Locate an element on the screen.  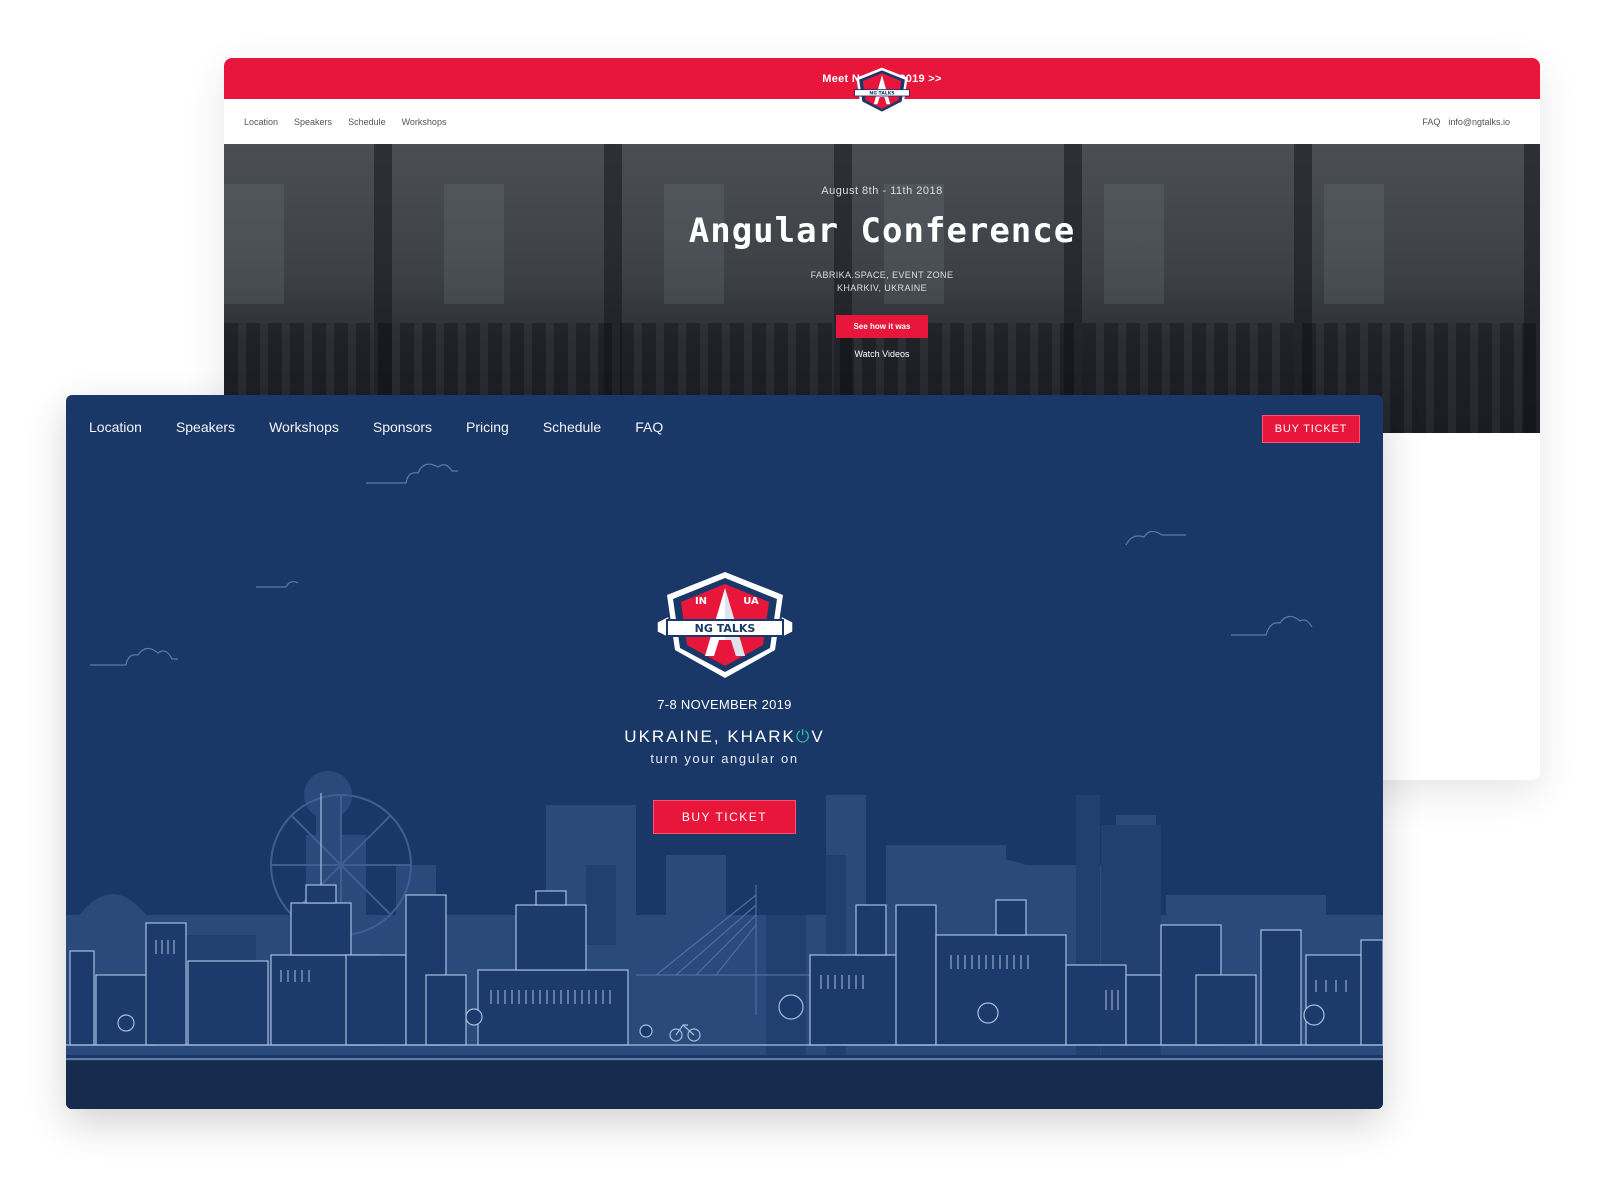
buy-ticket-nav-button: BUY TICKET is located at coordinates (1311, 429).